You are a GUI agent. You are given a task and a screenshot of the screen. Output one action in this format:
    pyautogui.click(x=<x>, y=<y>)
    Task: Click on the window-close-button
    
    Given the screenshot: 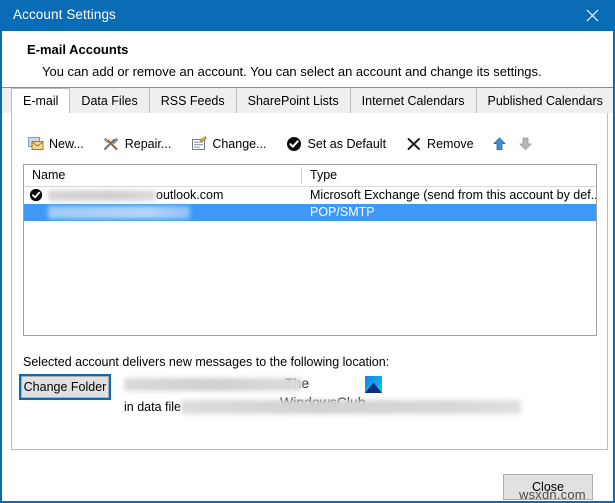 What is the action you would take?
    pyautogui.click(x=591, y=15)
    